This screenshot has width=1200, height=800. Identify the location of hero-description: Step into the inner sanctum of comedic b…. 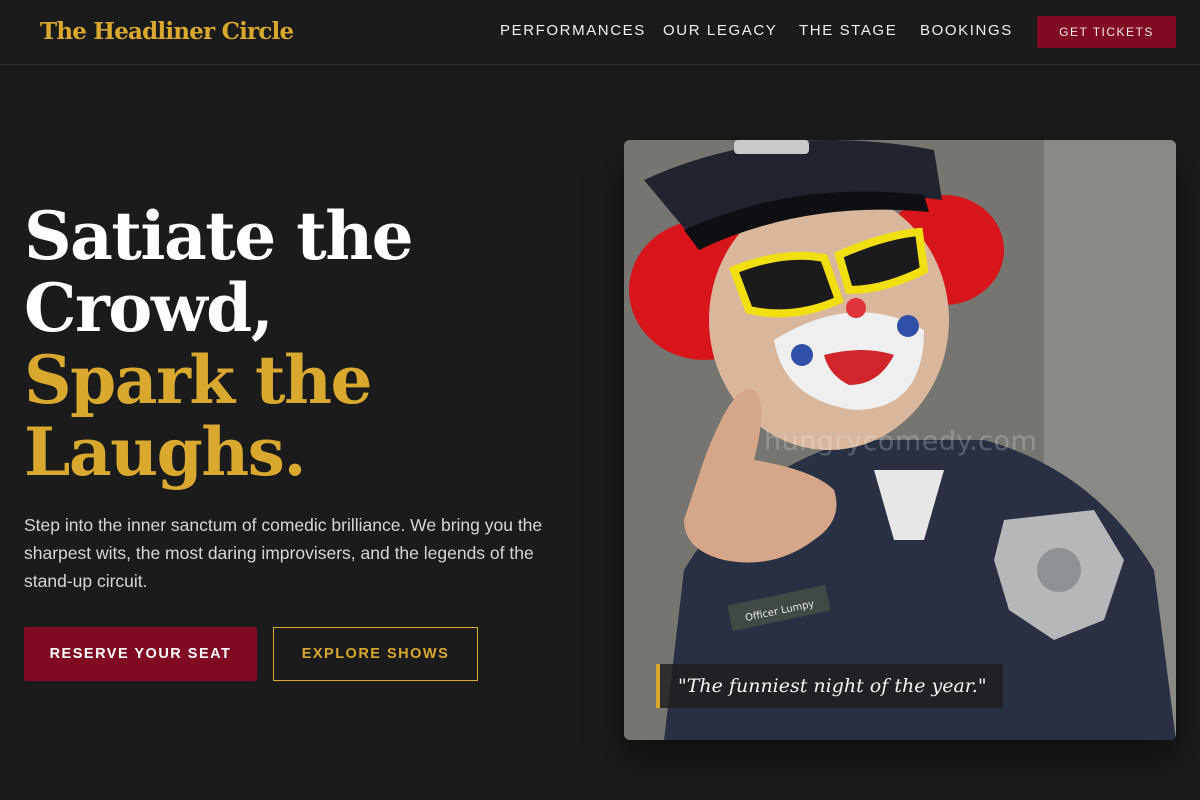
(283, 553).